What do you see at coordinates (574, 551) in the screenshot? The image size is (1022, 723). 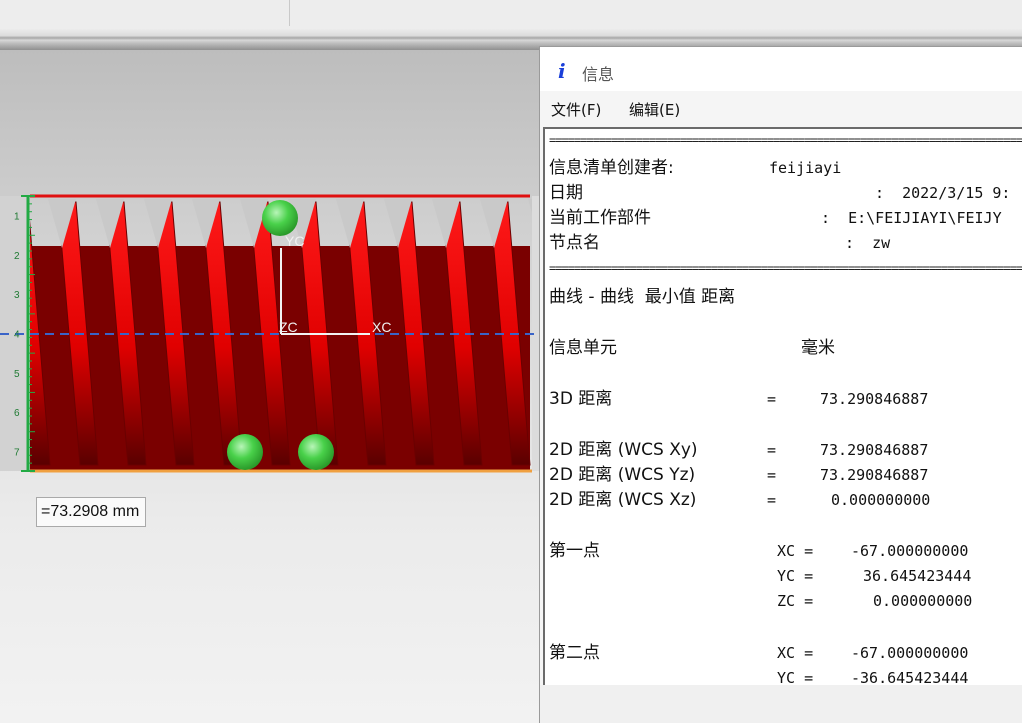 I see `first-point-label: 第一点` at bounding box center [574, 551].